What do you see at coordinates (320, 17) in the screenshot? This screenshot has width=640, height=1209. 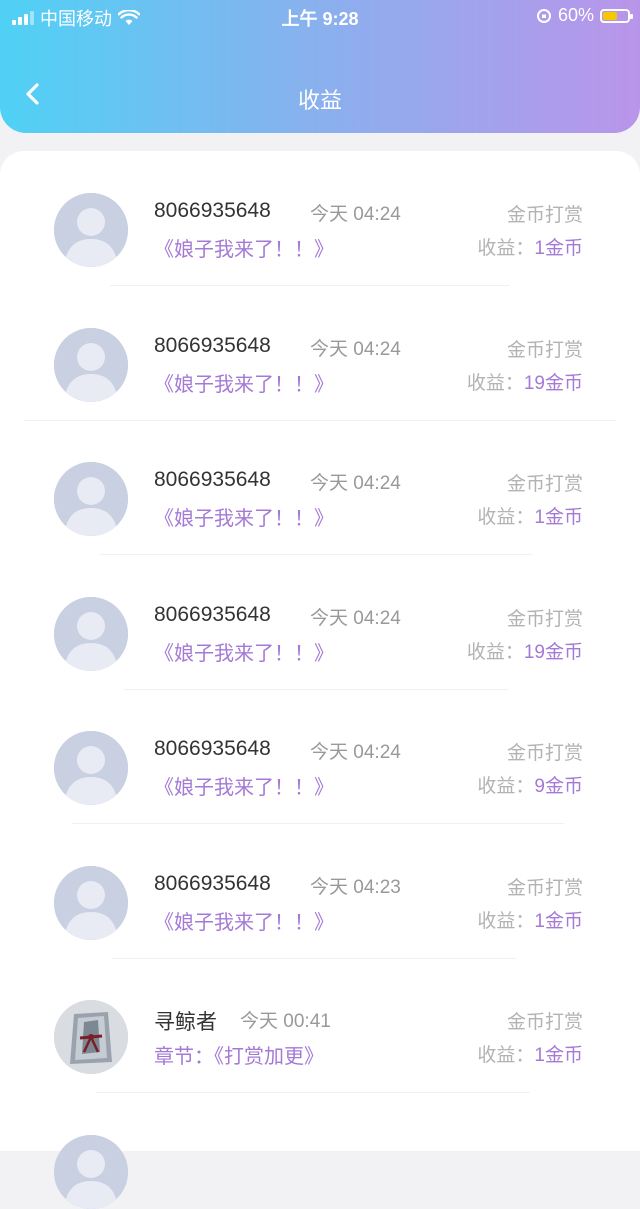 I see `status-bar: 中国移动 上午 9:28 60%` at bounding box center [320, 17].